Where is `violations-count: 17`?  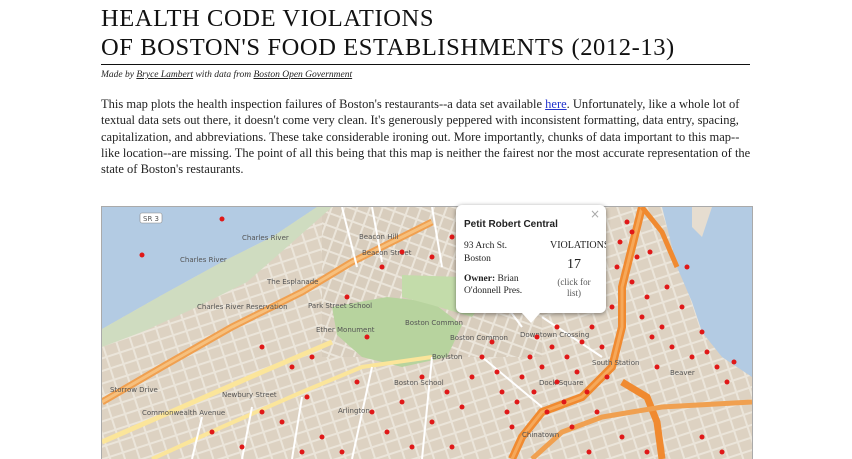
violations-count: 17 is located at coordinates (574, 265).